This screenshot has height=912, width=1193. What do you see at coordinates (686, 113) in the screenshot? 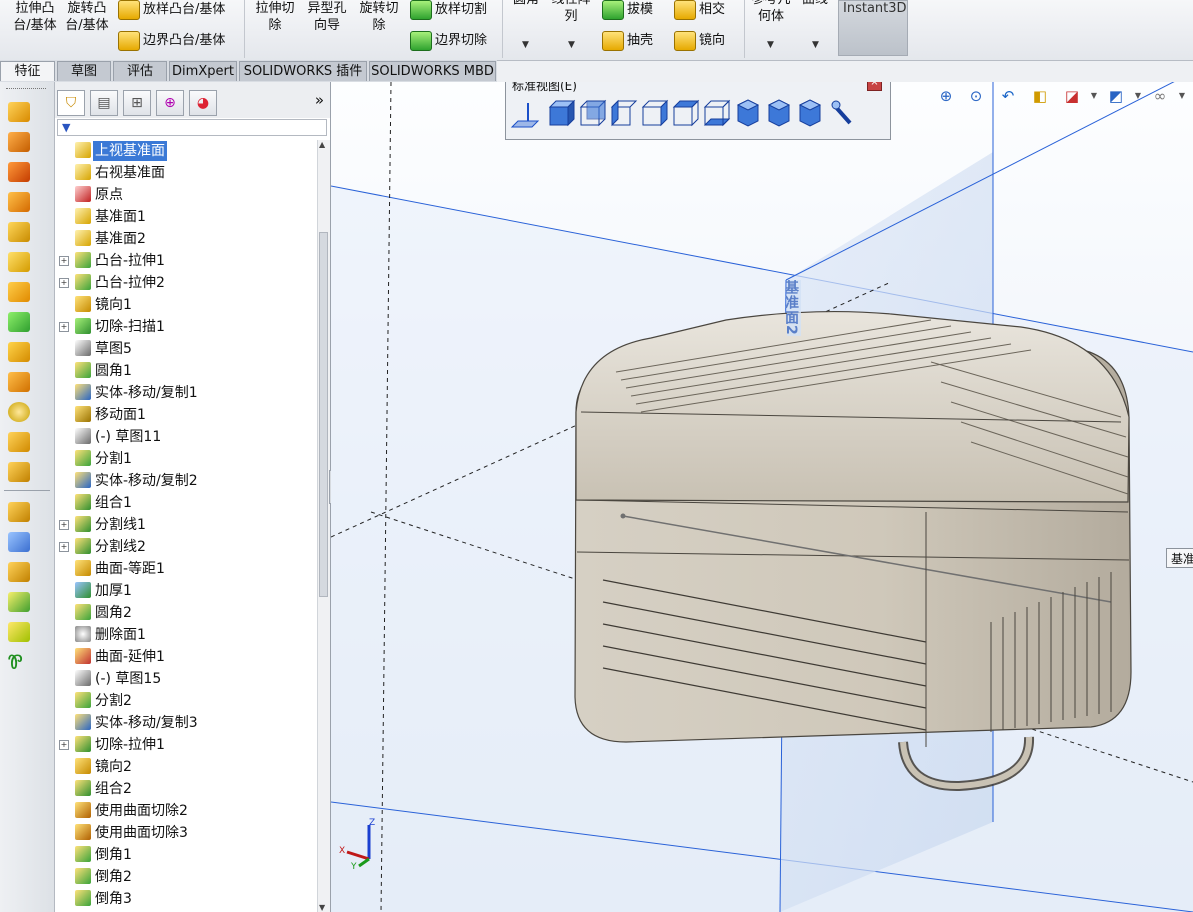
I see `top-view-button` at bounding box center [686, 113].